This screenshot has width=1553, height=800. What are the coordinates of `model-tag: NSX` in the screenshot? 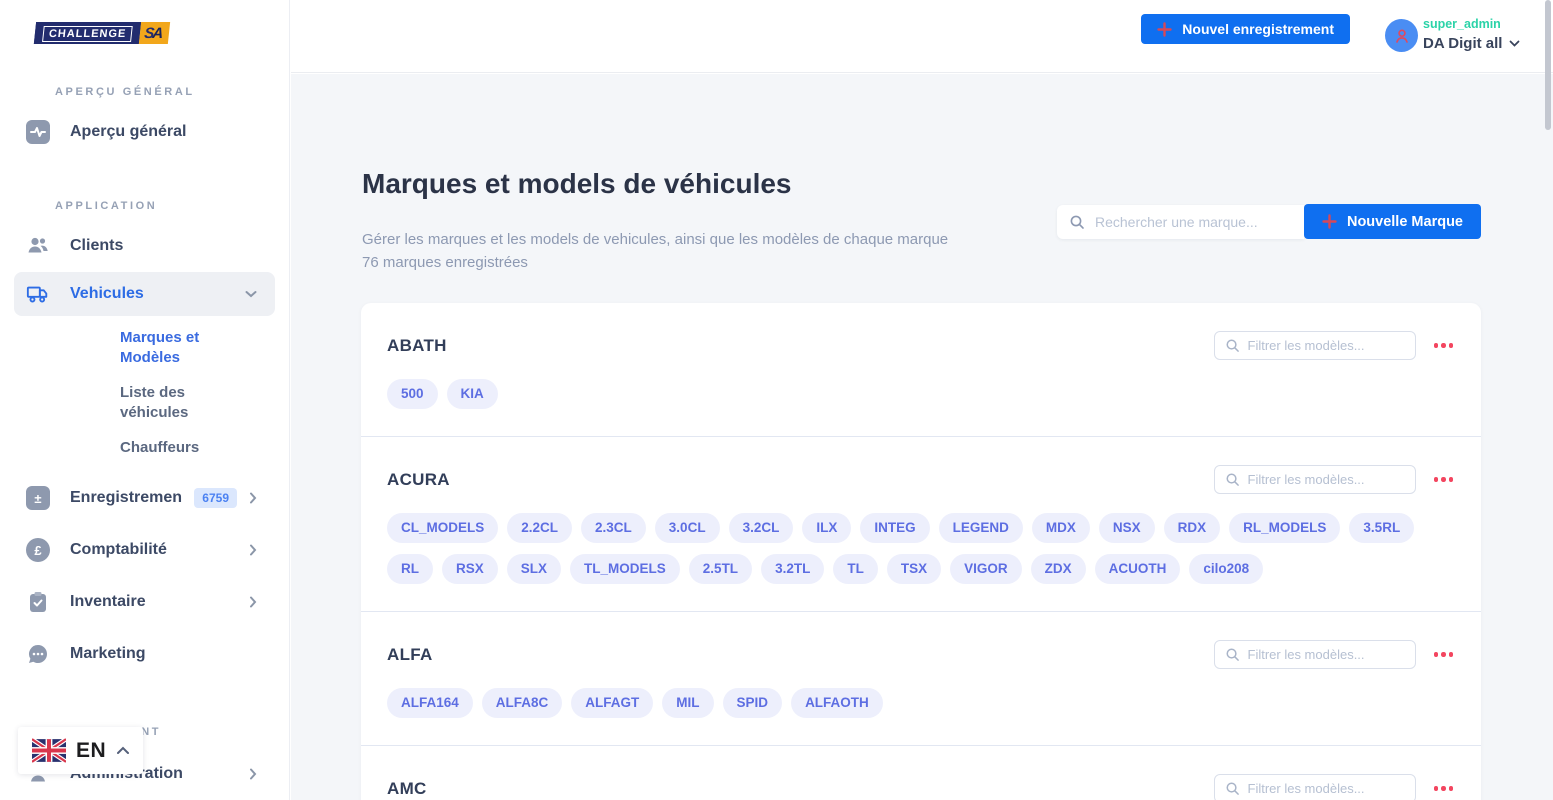 It's located at (1126, 528).